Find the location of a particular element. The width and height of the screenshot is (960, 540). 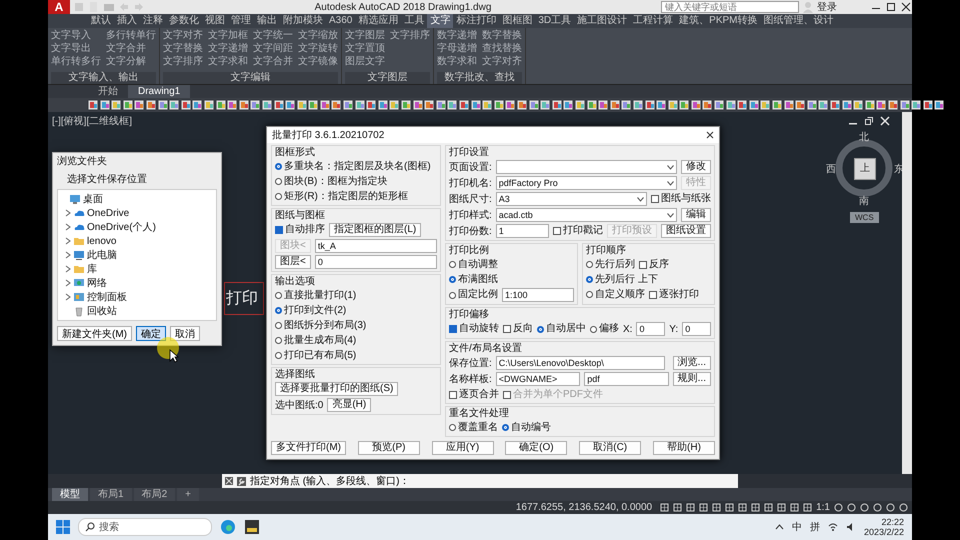

ribbon-command: 文字对齐 is located at coordinates (183, 35).